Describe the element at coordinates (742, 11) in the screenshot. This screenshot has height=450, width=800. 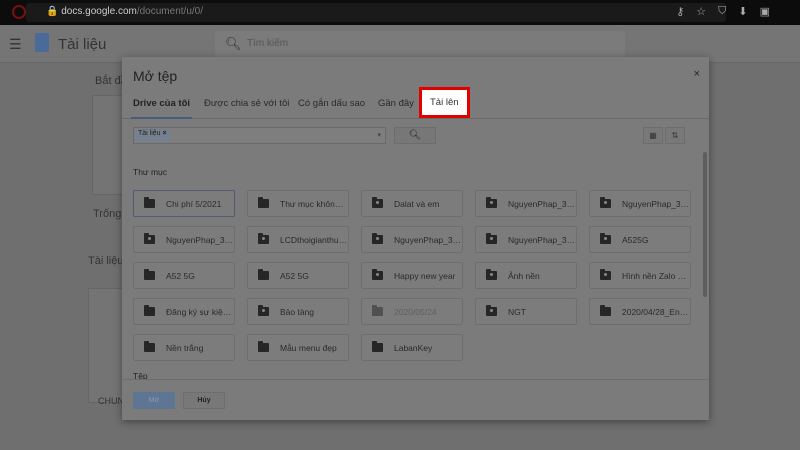
I see `download-icon: ⬇` at that location.